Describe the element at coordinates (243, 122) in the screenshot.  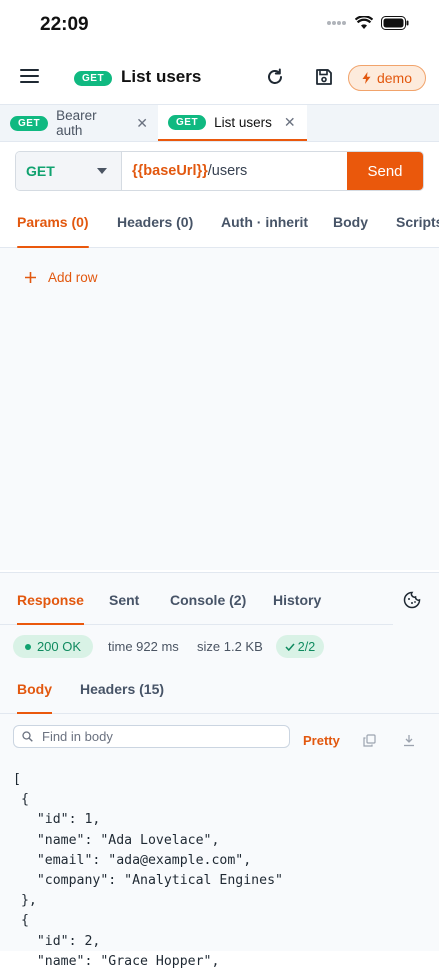
I see `tab-label: List users` at that location.